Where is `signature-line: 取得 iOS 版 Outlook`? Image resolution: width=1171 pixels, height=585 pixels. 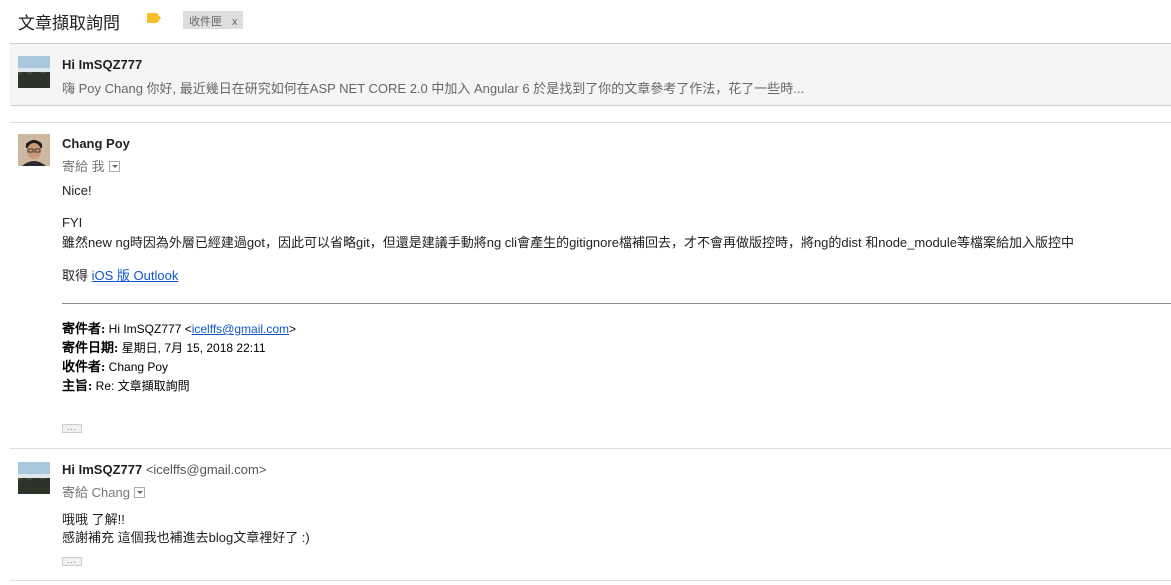
signature-line: 取得 iOS 版 Outlook is located at coordinates (120, 274).